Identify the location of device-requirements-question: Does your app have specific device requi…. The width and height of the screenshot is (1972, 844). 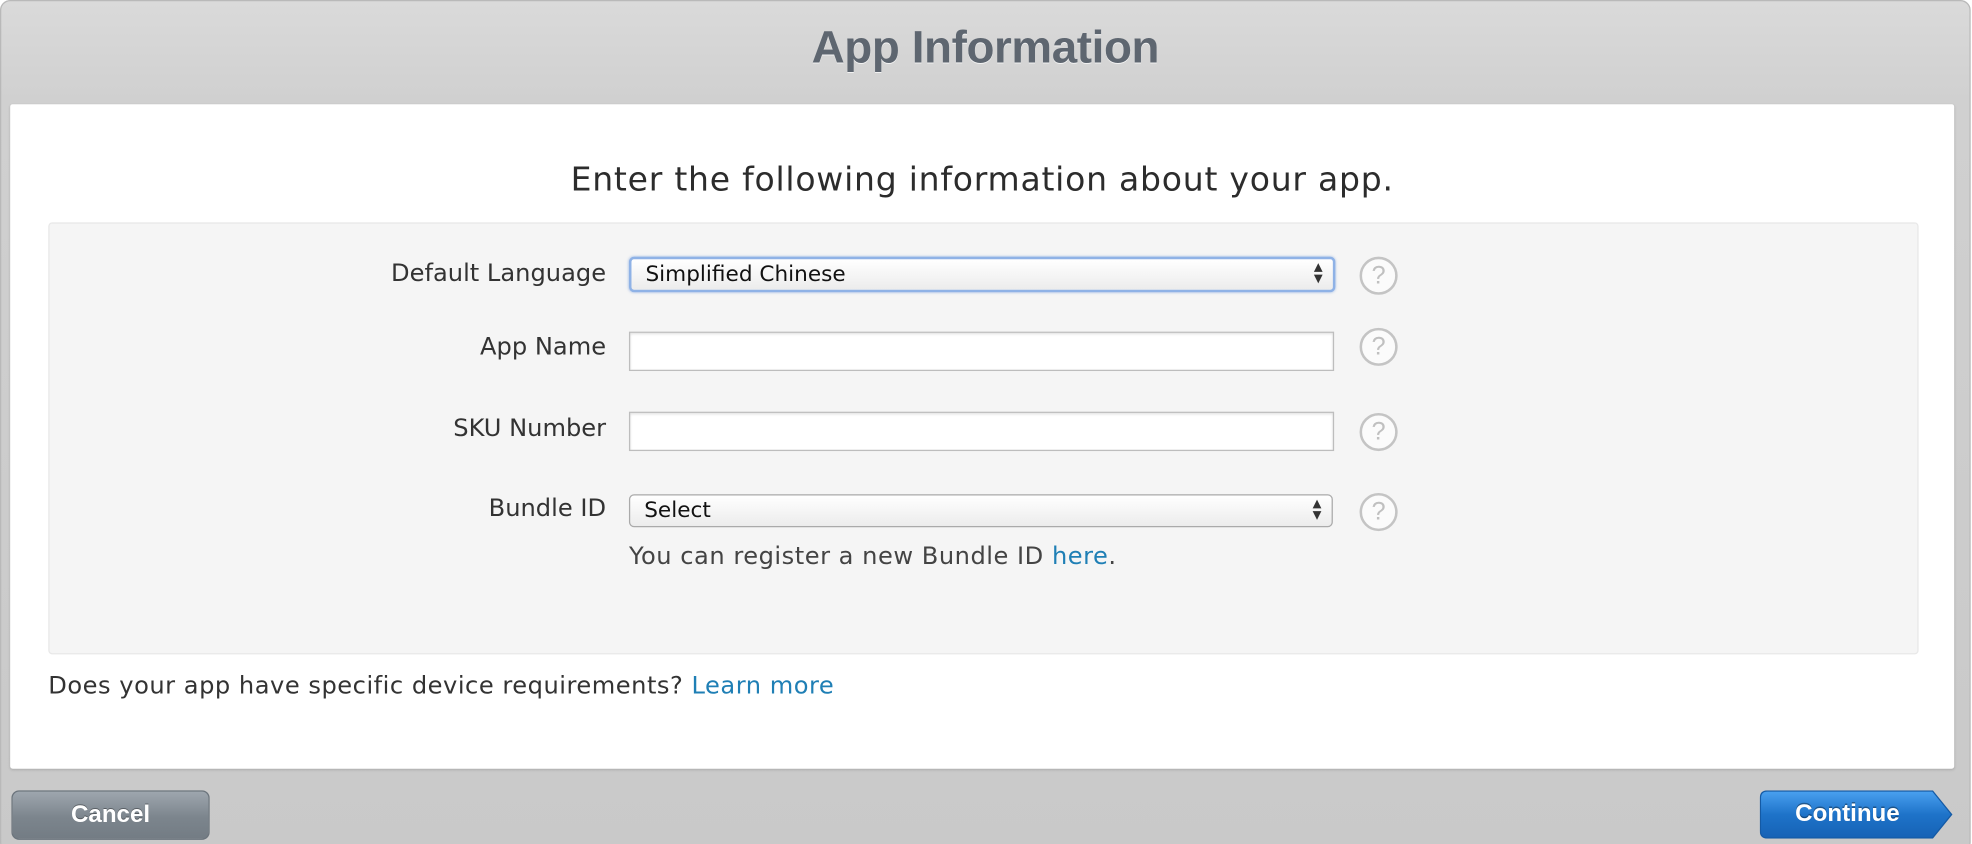
(370, 686).